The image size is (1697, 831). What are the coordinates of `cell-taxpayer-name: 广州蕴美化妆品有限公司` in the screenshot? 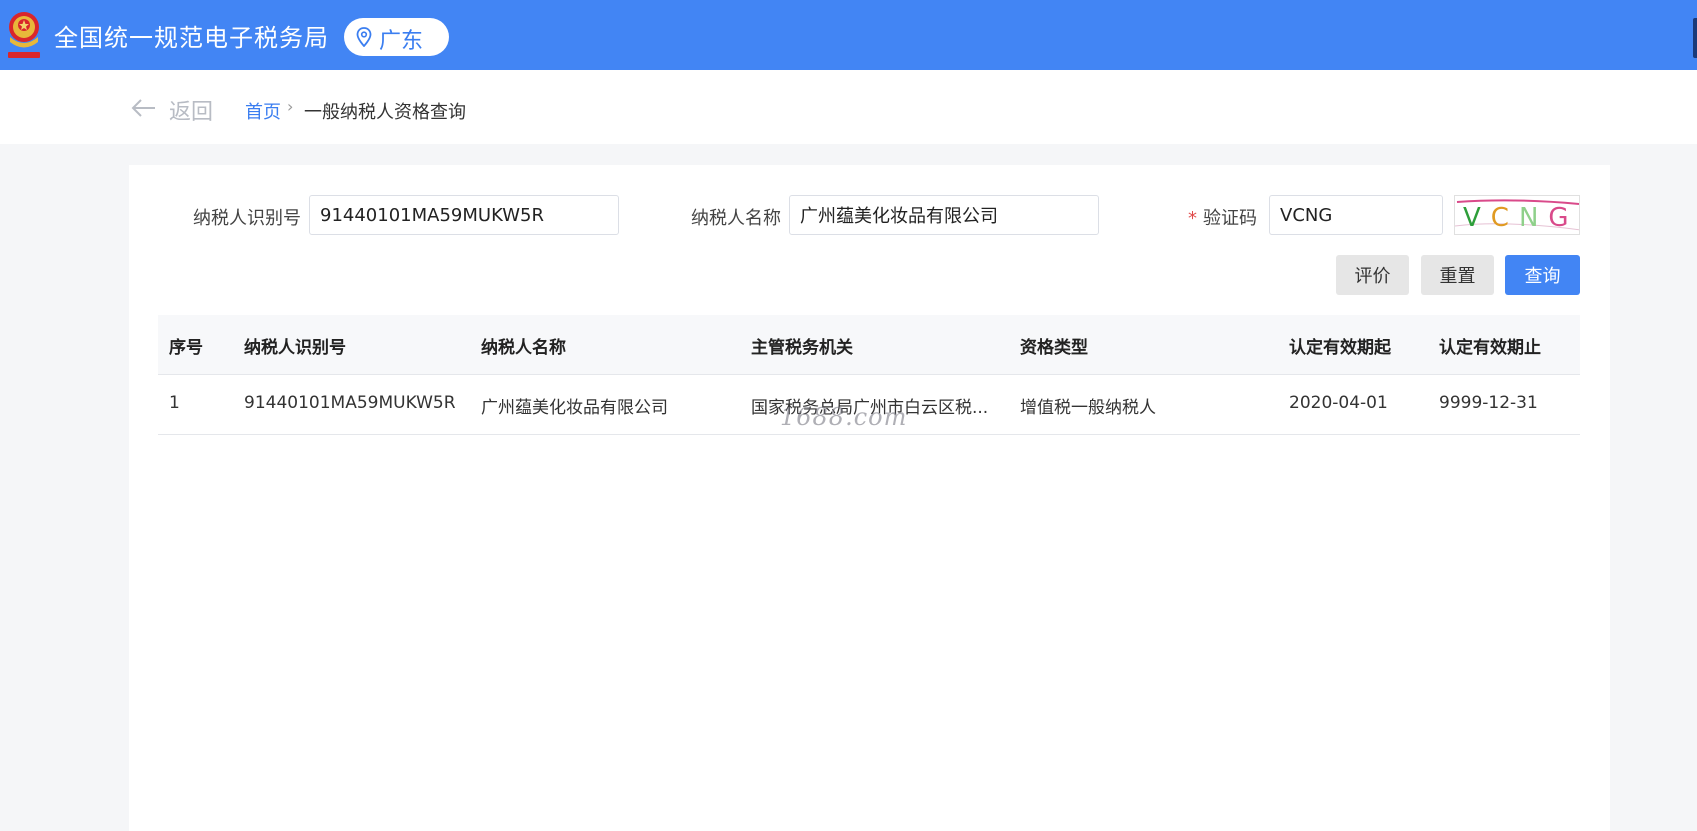 It's located at (574, 408).